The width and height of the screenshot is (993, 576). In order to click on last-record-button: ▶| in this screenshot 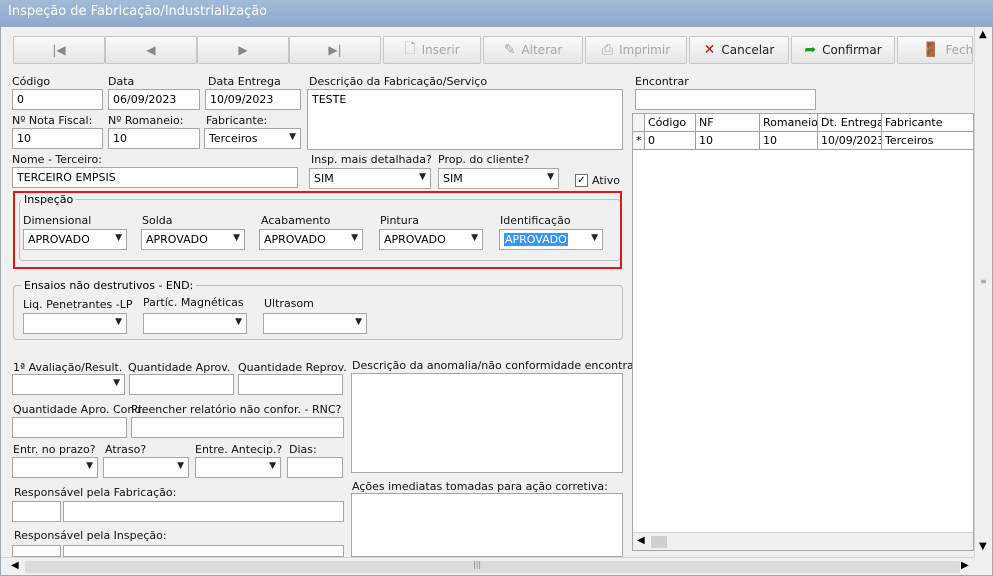, I will do `click(335, 50)`.